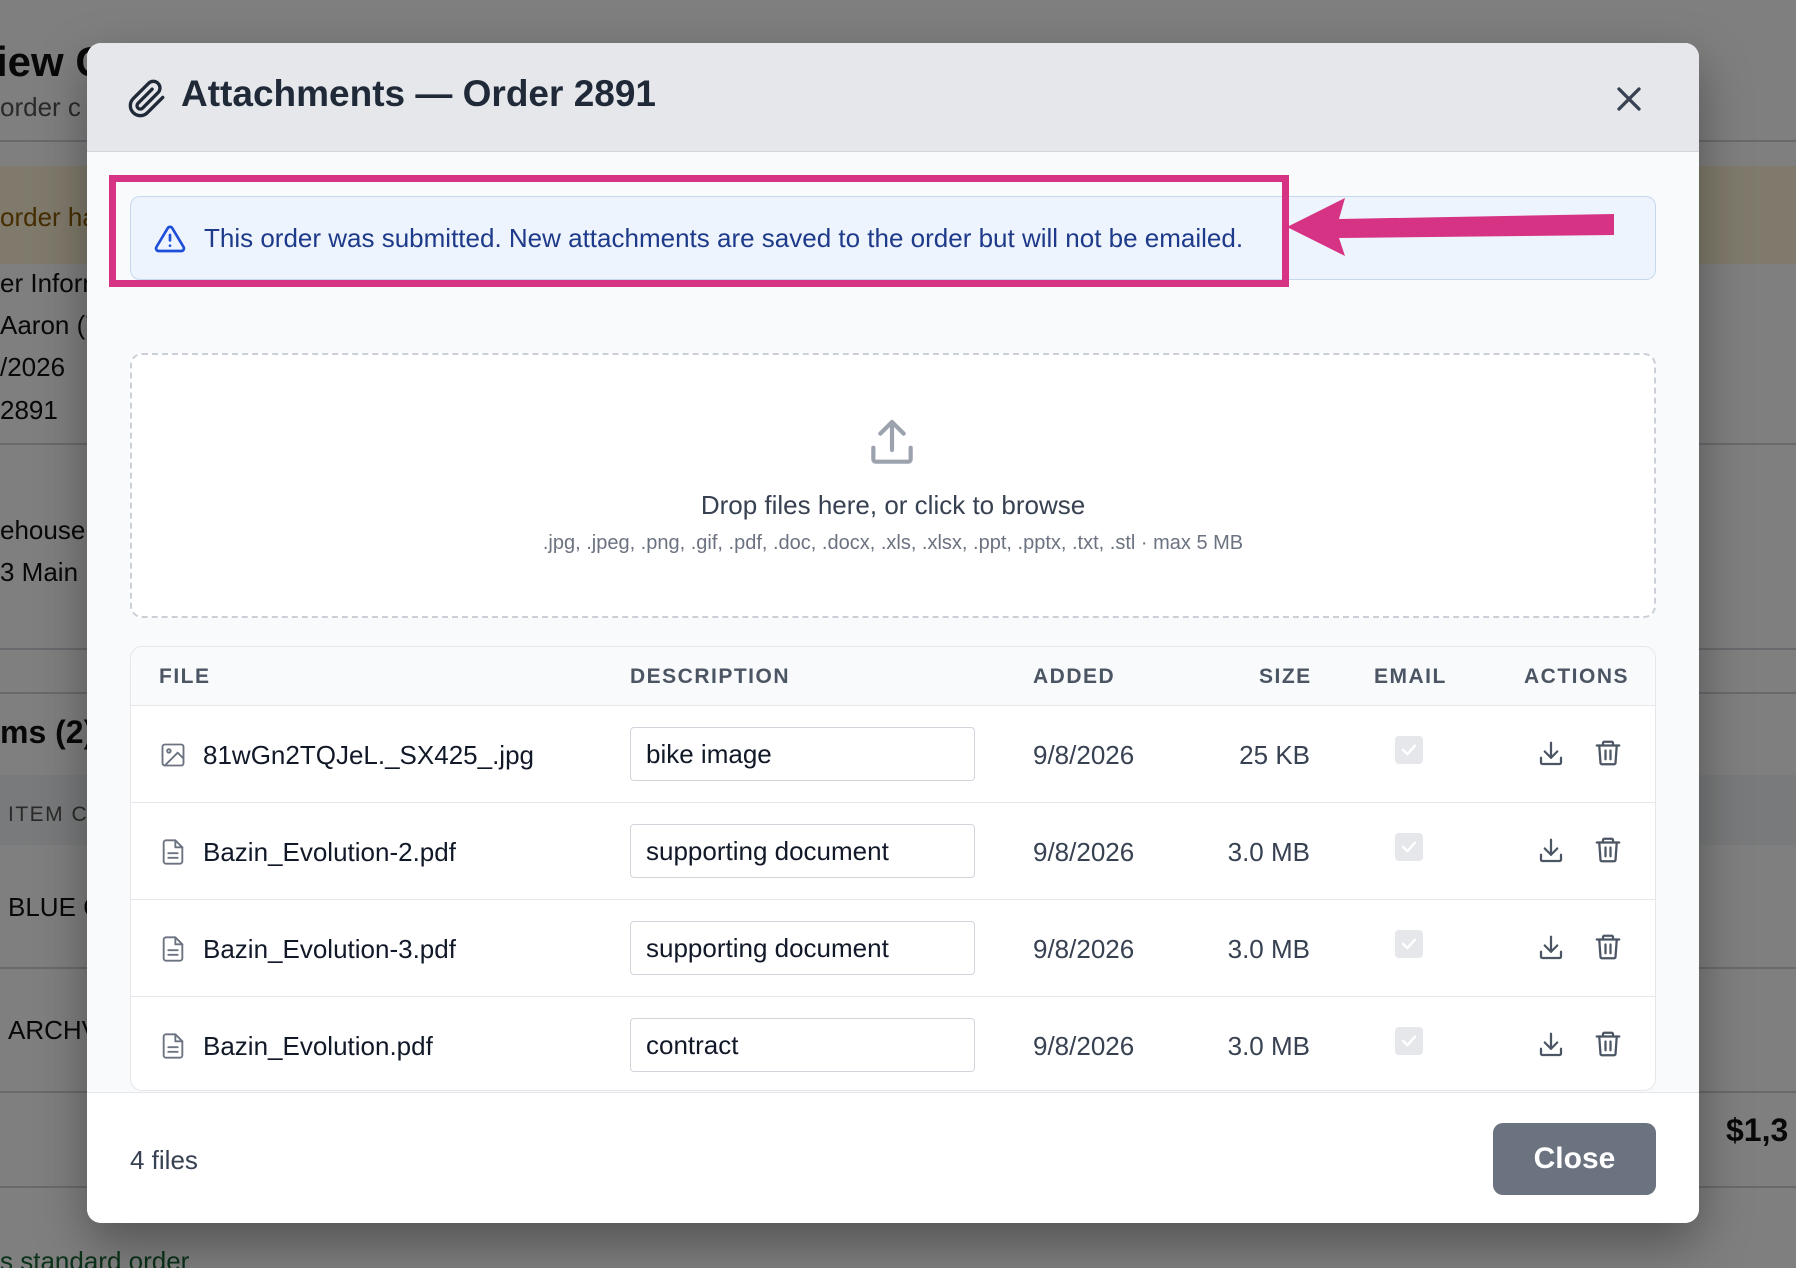 Image resolution: width=1796 pixels, height=1268 pixels. Describe the element at coordinates (368, 755) in the screenshot. I see `file-name: 81wGn2TQJeL._SX425_.jpg` at that location.